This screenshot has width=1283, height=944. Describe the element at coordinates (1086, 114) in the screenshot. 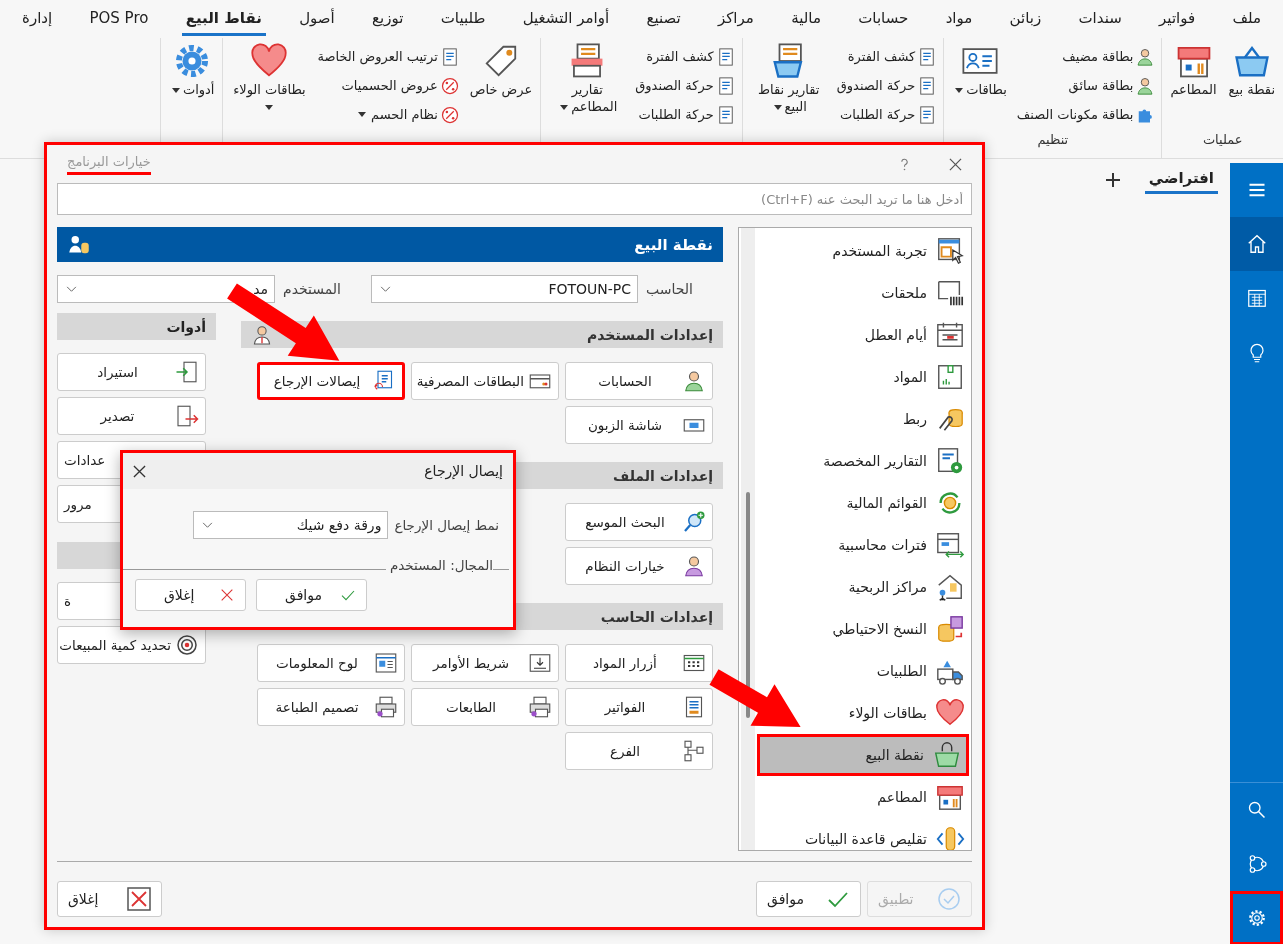

I see `ribbon-button: بطاقة مكونات الصنف` at that location.